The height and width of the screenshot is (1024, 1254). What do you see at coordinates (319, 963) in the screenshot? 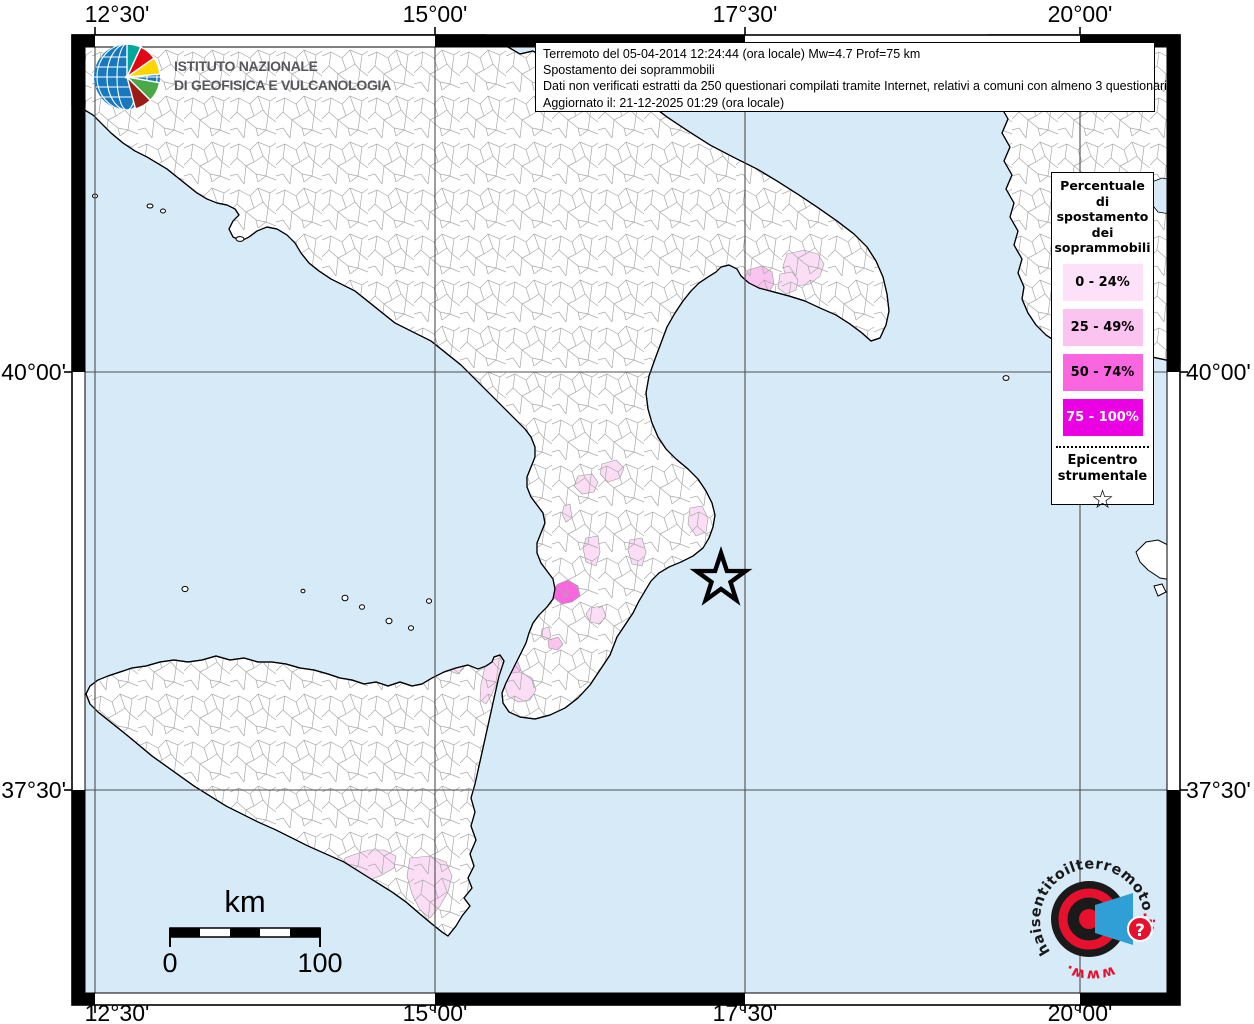
I see `scale-end: 100` at bounding box center [319, 963].